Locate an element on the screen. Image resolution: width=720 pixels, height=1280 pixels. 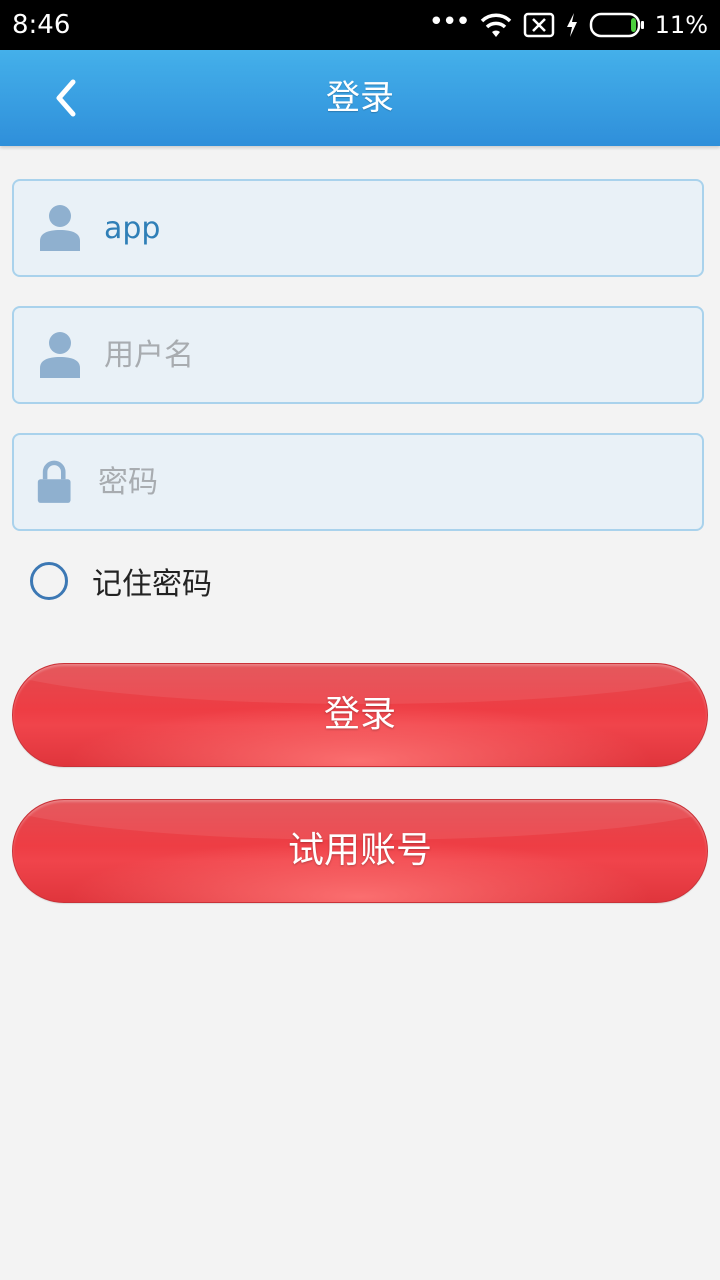
charging-icon is located at coordinates (571, 25).